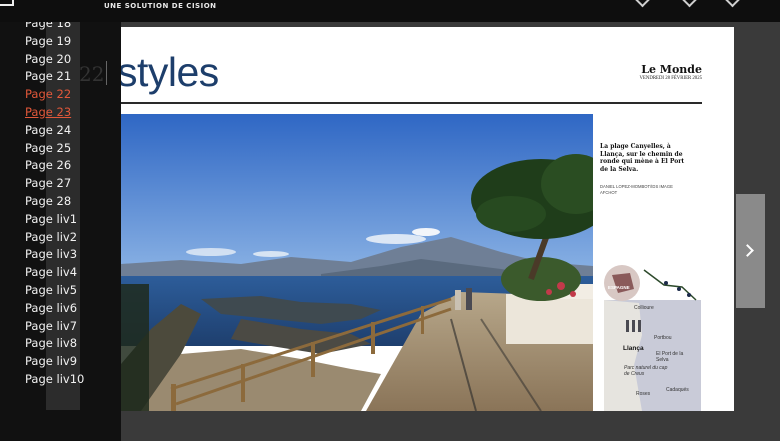  Describe the element at coordinates (670, 357) in the screenshot. I see `map-label: El Port de la Selva` at that location.